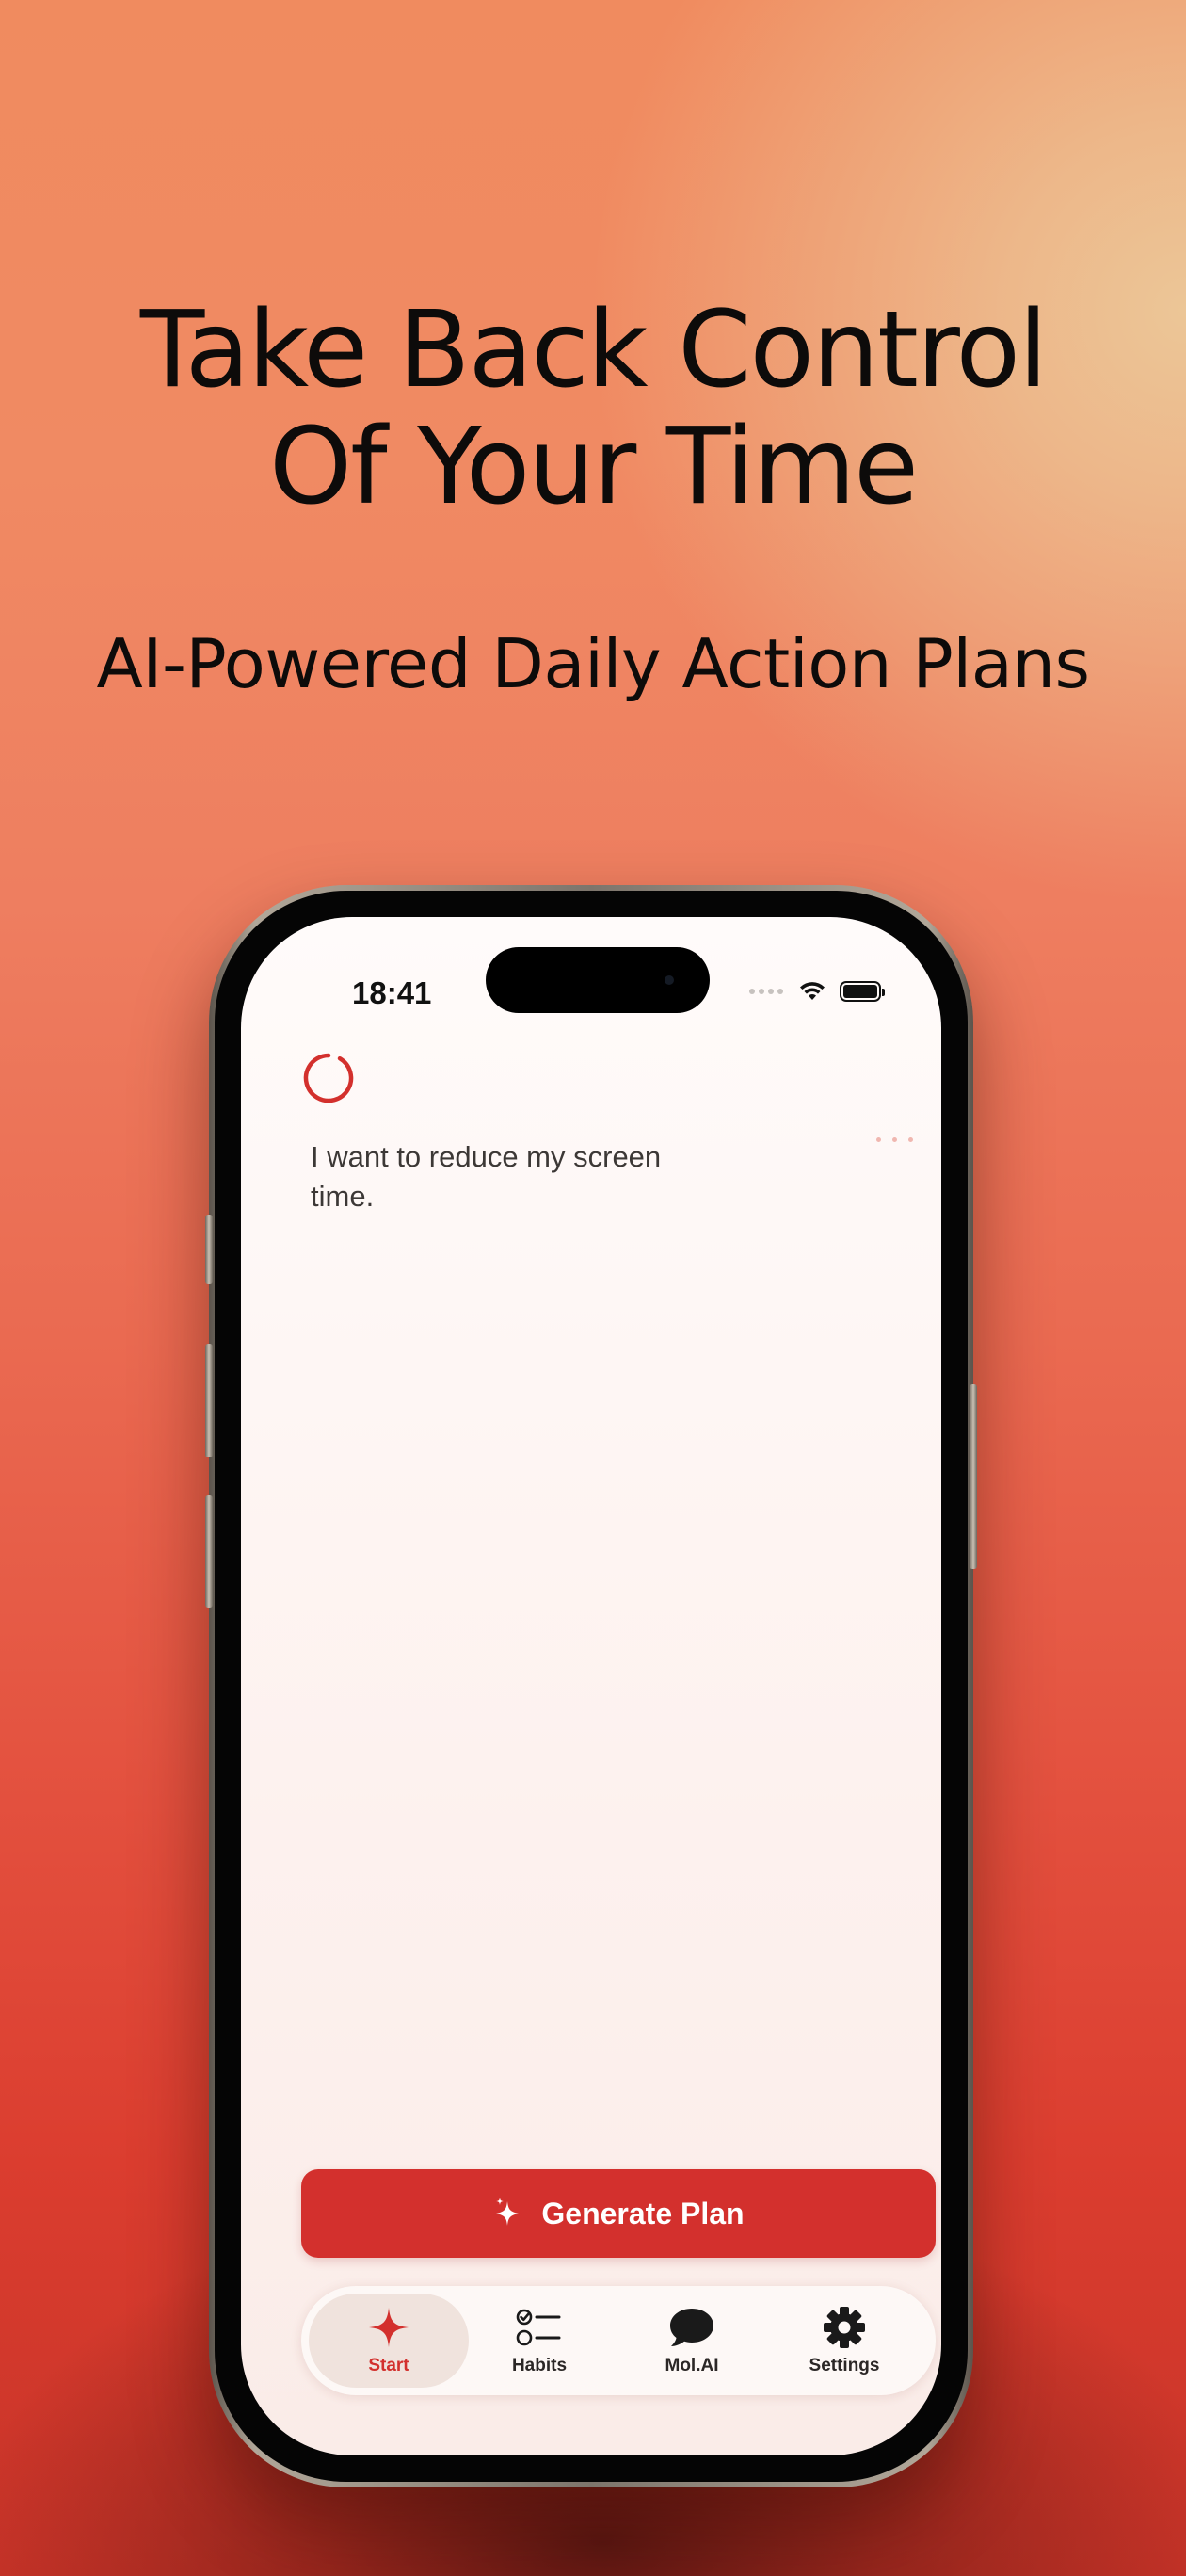 This screenshot has width=1186, height=2576. Describe the element at coordinates (328, 1078) in the screenshot. I see `progress-ring-icon` at that location.